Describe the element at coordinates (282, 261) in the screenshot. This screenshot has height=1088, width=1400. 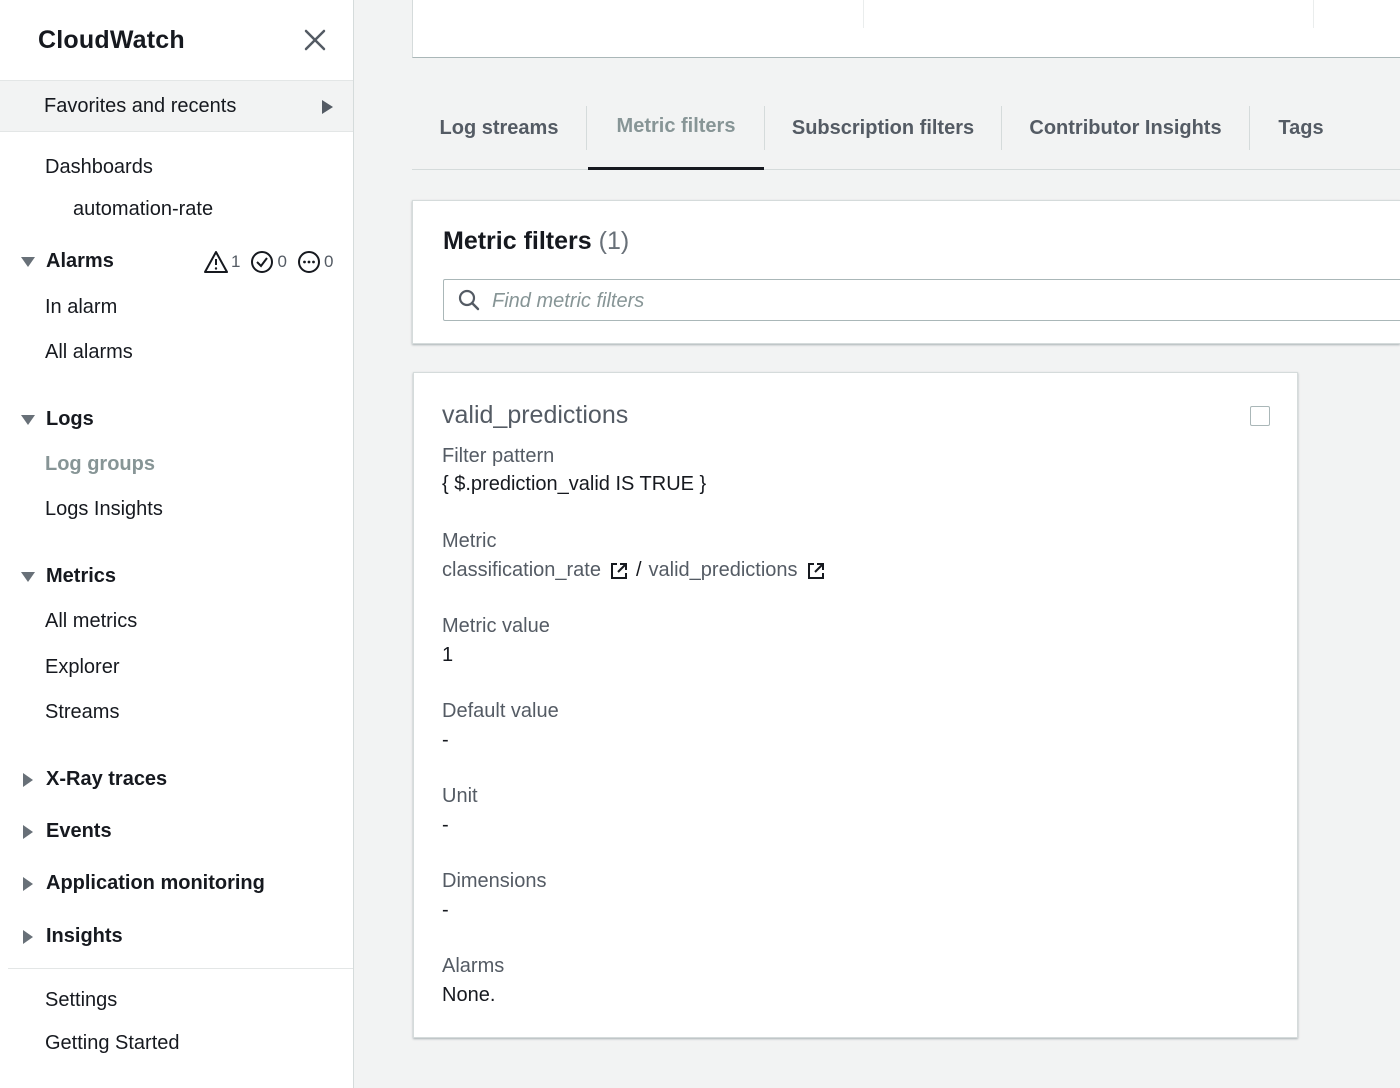
I see `ok-count-value: 0` at that location.